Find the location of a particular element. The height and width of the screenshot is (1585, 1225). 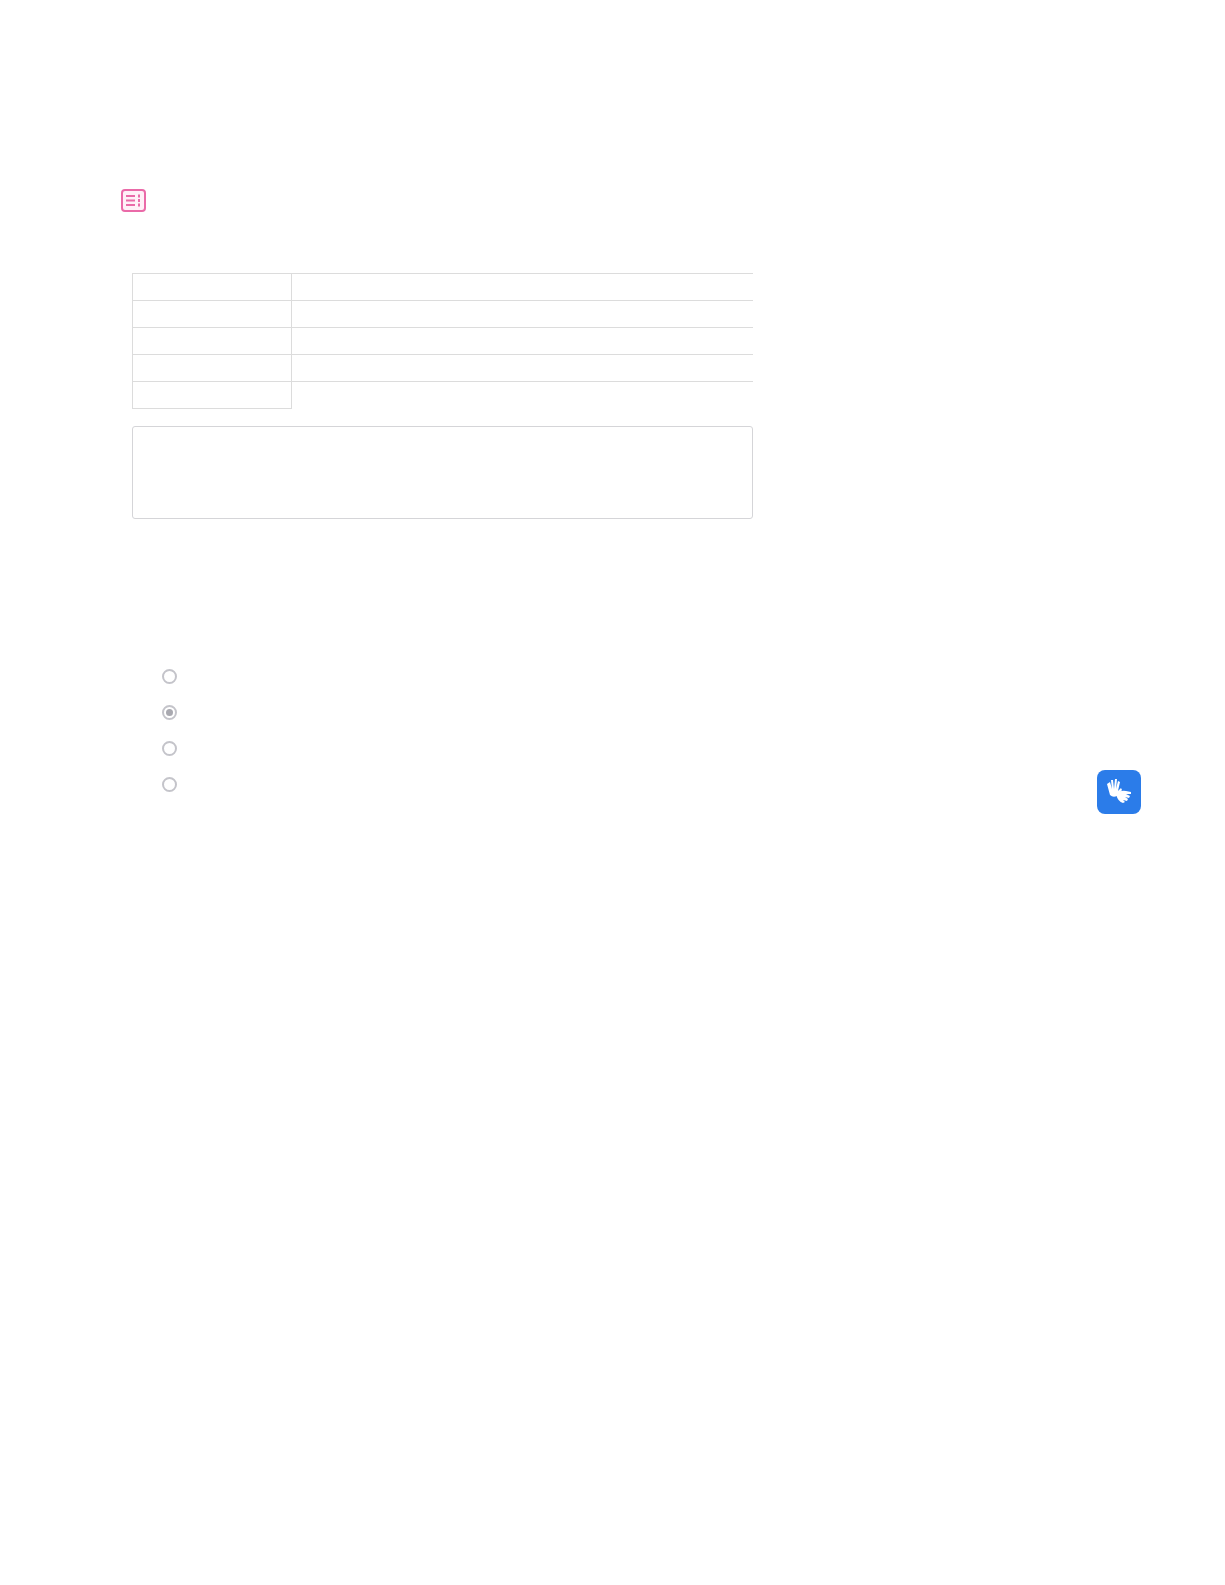

list-icon is located at coordinates (133, 200).